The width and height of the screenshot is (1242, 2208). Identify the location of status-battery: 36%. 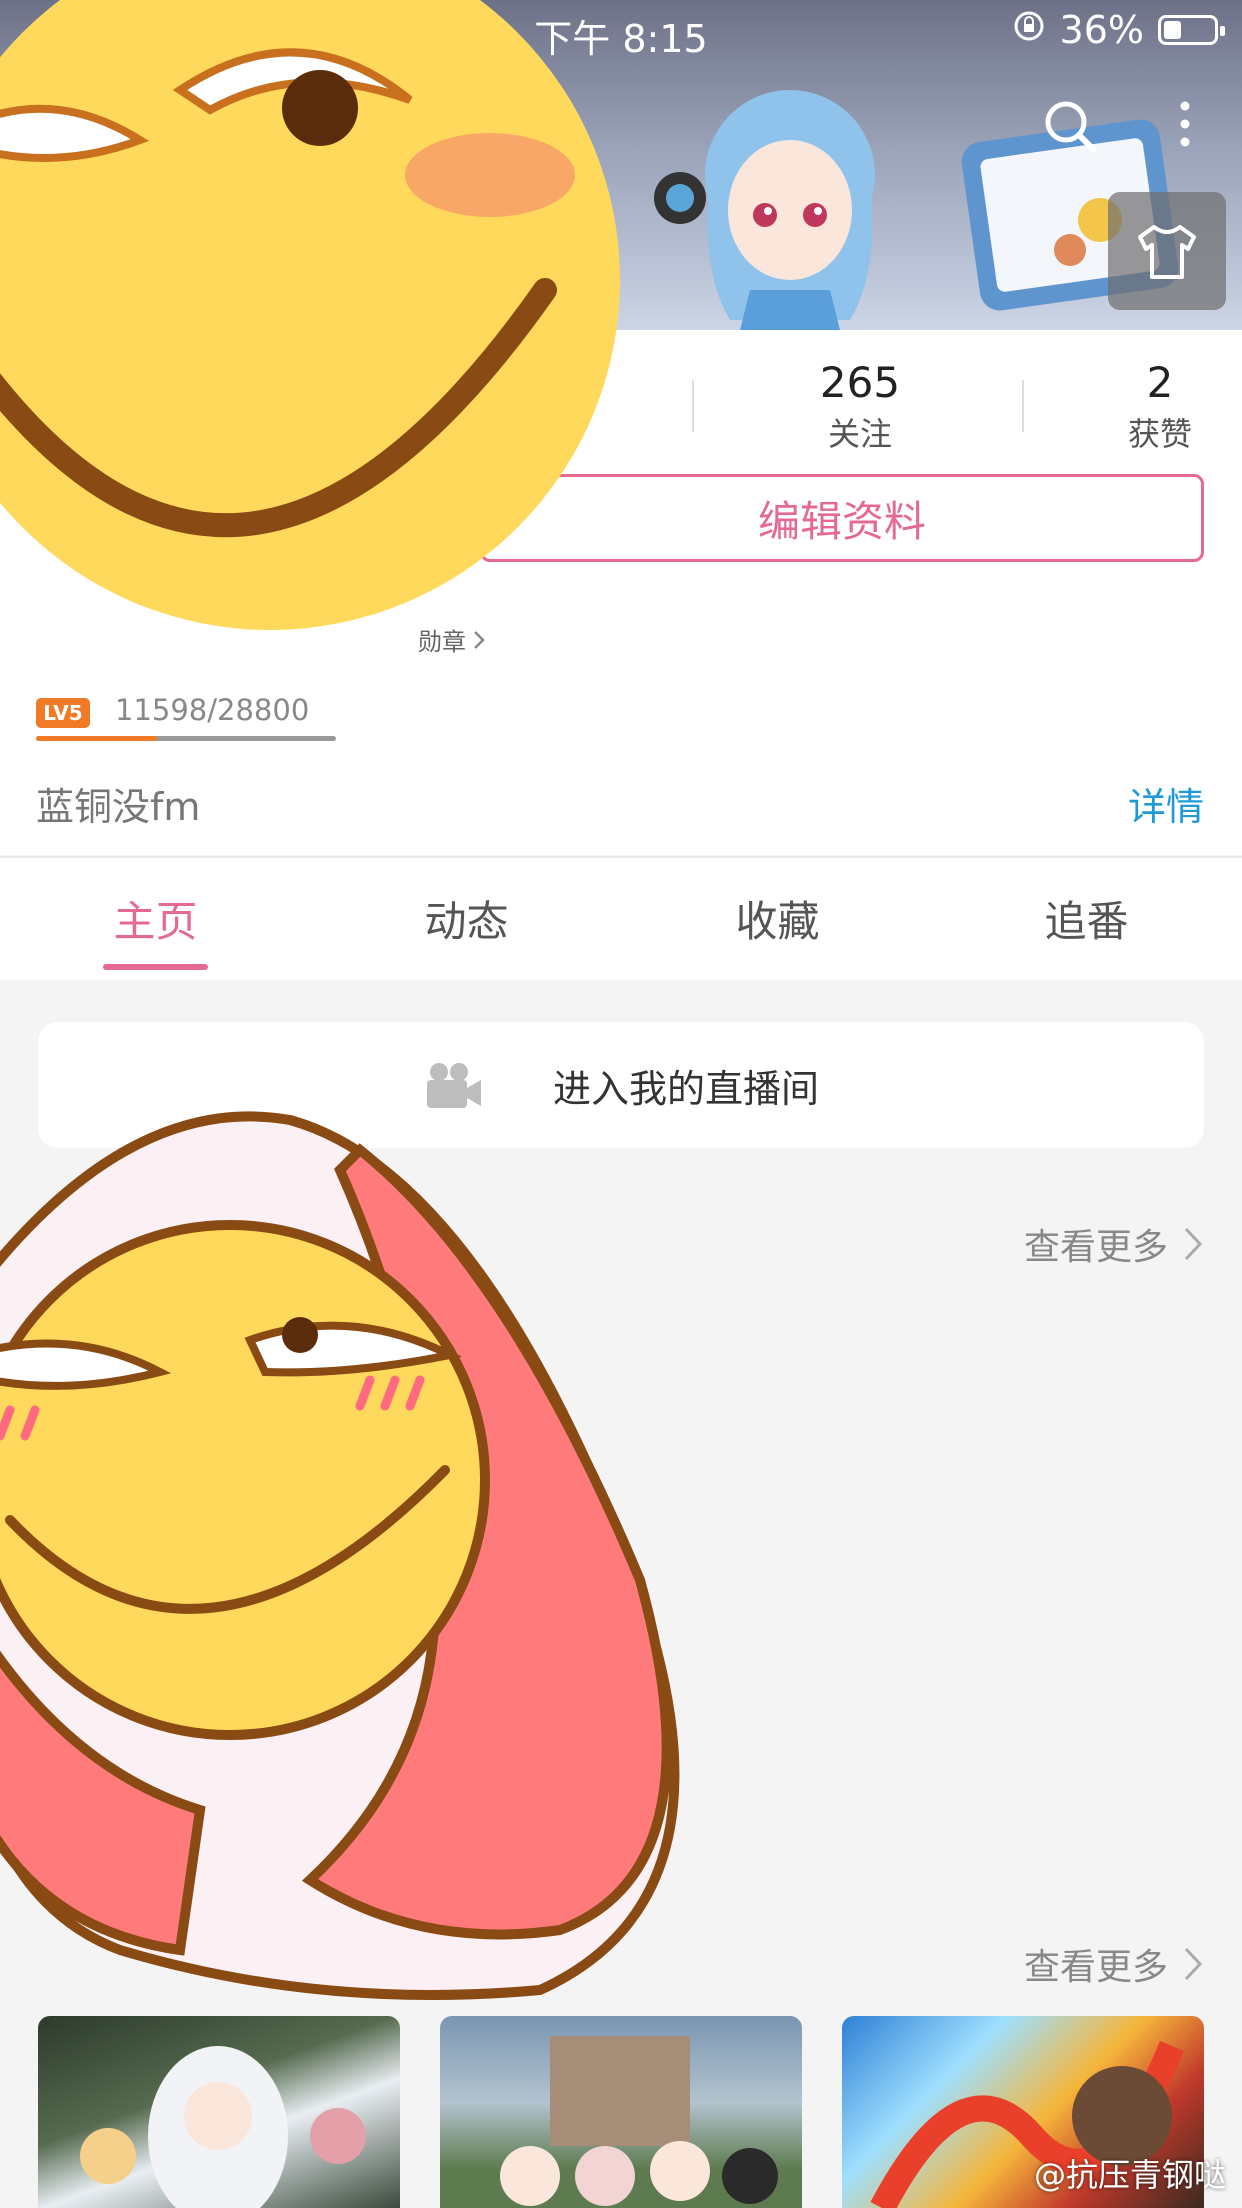
(1118, 30).